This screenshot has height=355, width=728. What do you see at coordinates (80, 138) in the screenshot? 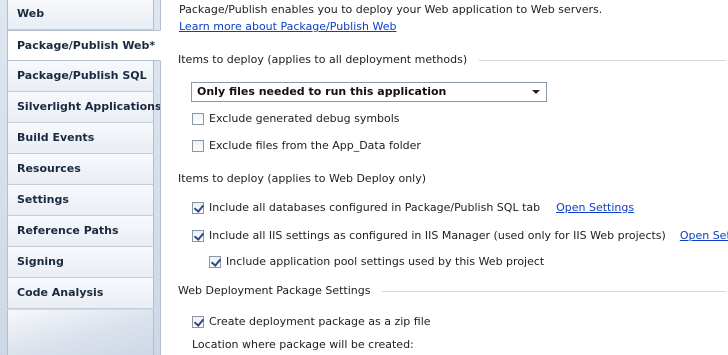
I see `tab-build-events: Build Events` at bounding box center [80, 138].